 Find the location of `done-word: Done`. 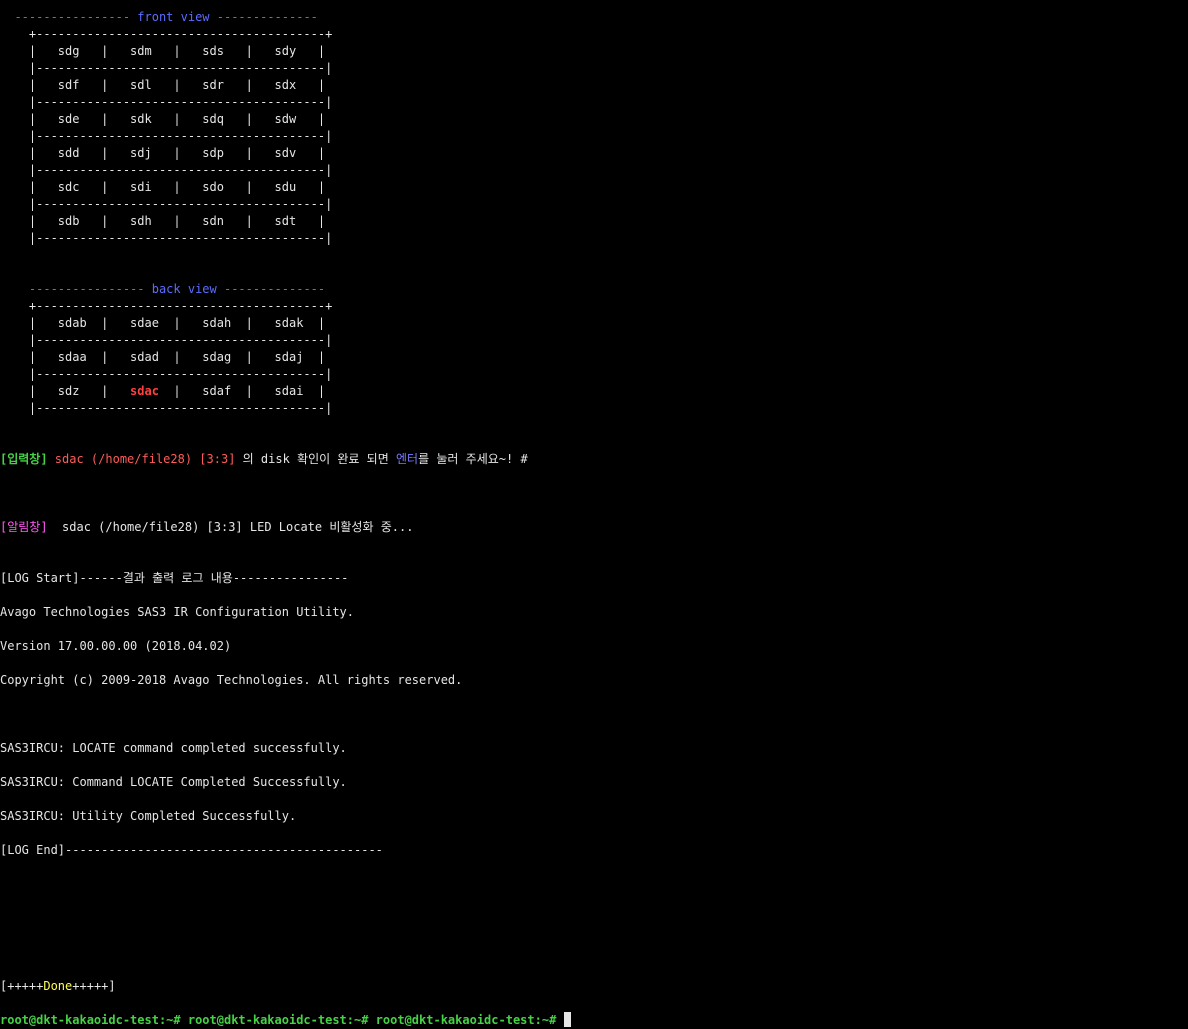

done-word: Done is located at coordinates (58, 986).